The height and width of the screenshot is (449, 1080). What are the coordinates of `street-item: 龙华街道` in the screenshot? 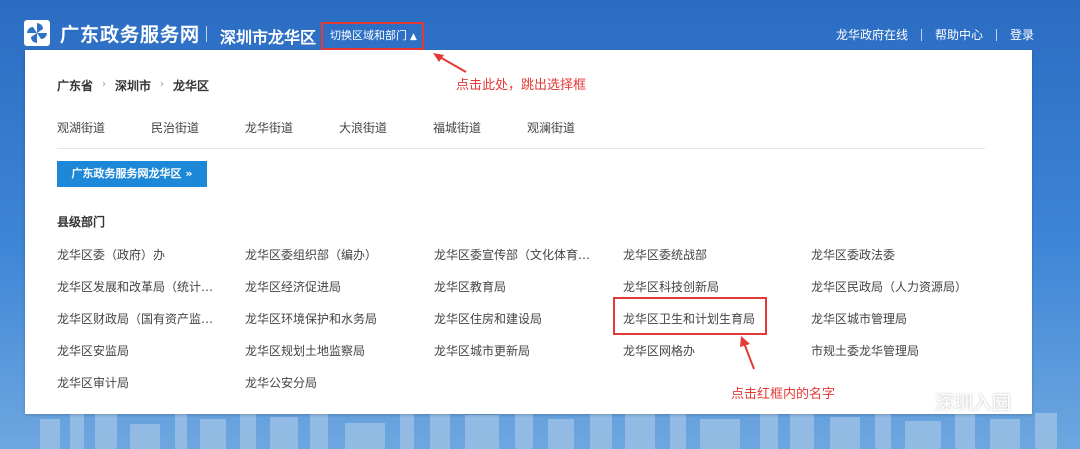 It's located at (269, 127).